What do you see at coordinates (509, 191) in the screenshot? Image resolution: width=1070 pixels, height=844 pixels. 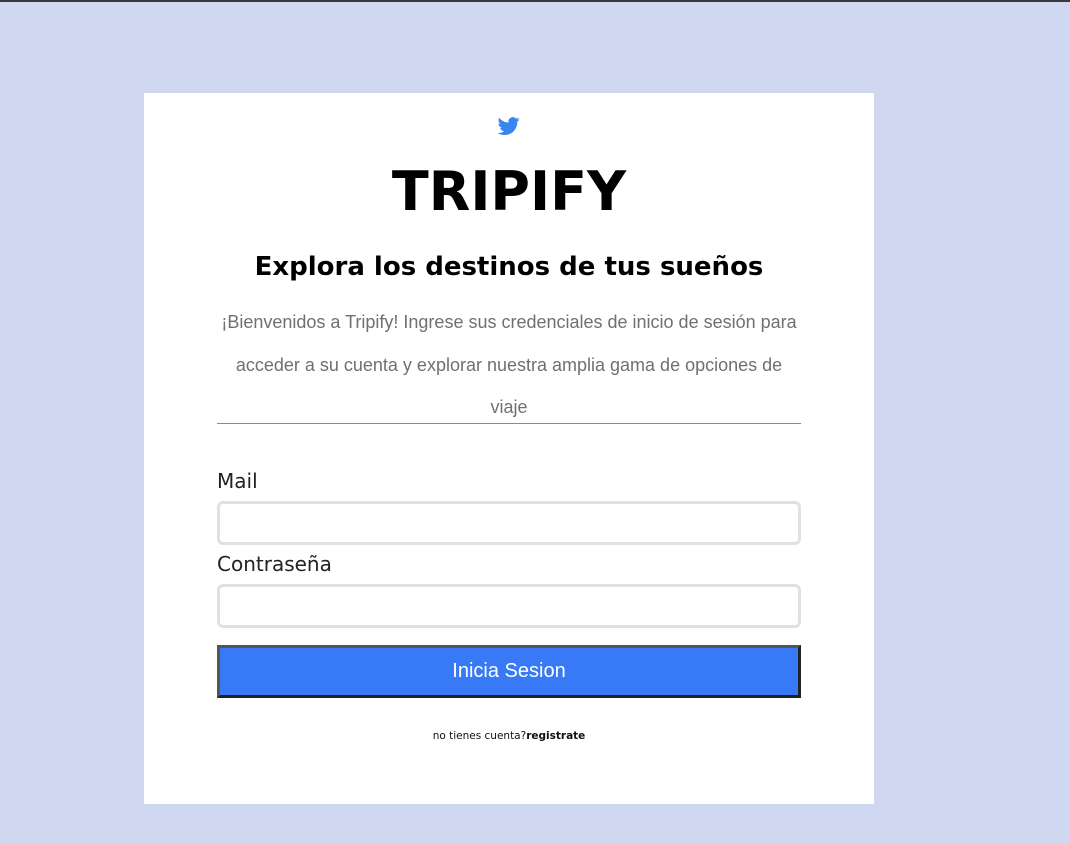 I see `brand-title: TRIPIFY` at bounding box center [509, 191].